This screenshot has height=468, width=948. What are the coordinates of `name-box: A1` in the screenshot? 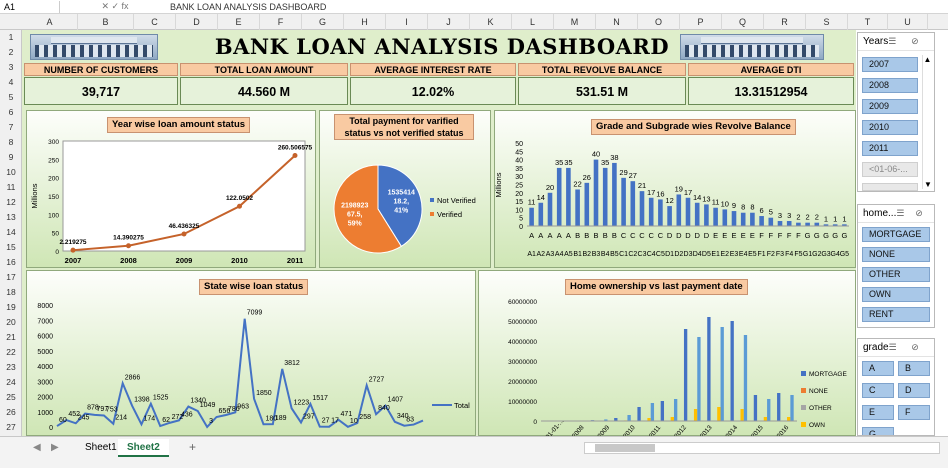 It's located at (30, 6).